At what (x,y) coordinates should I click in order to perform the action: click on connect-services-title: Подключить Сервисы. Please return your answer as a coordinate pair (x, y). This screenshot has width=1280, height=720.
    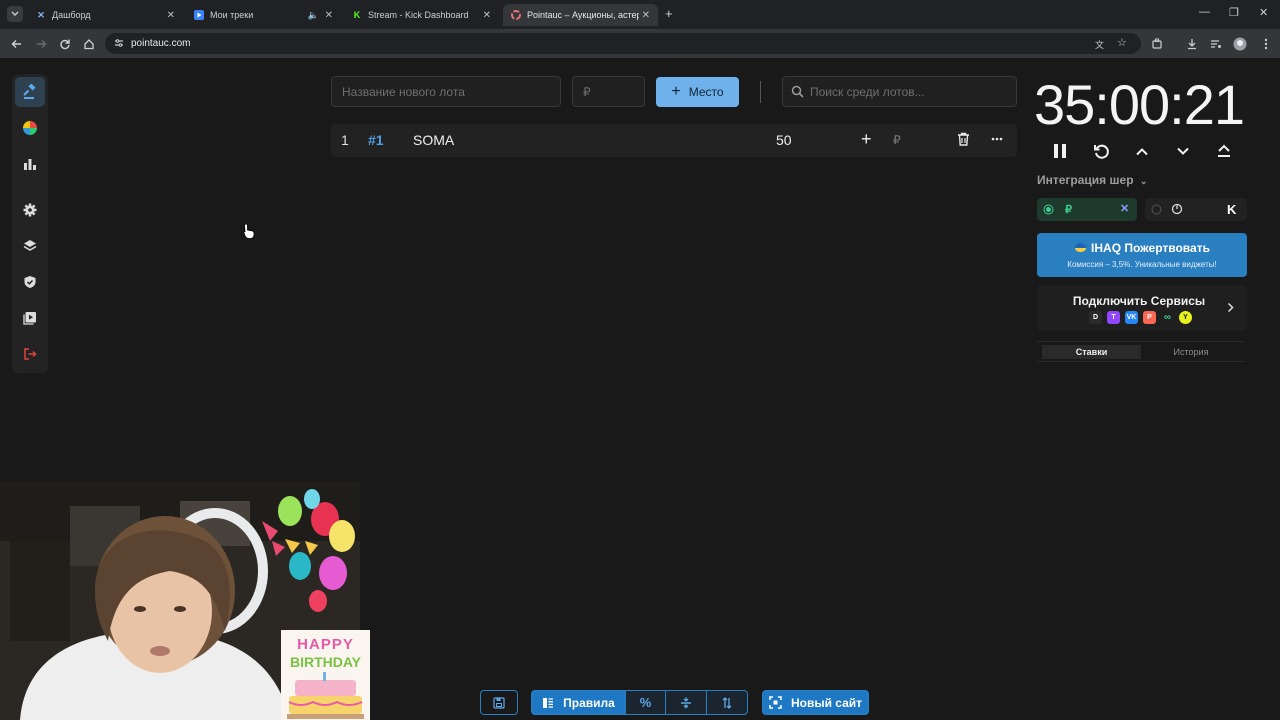
    Looking at the image, I should click on (1139, 301).